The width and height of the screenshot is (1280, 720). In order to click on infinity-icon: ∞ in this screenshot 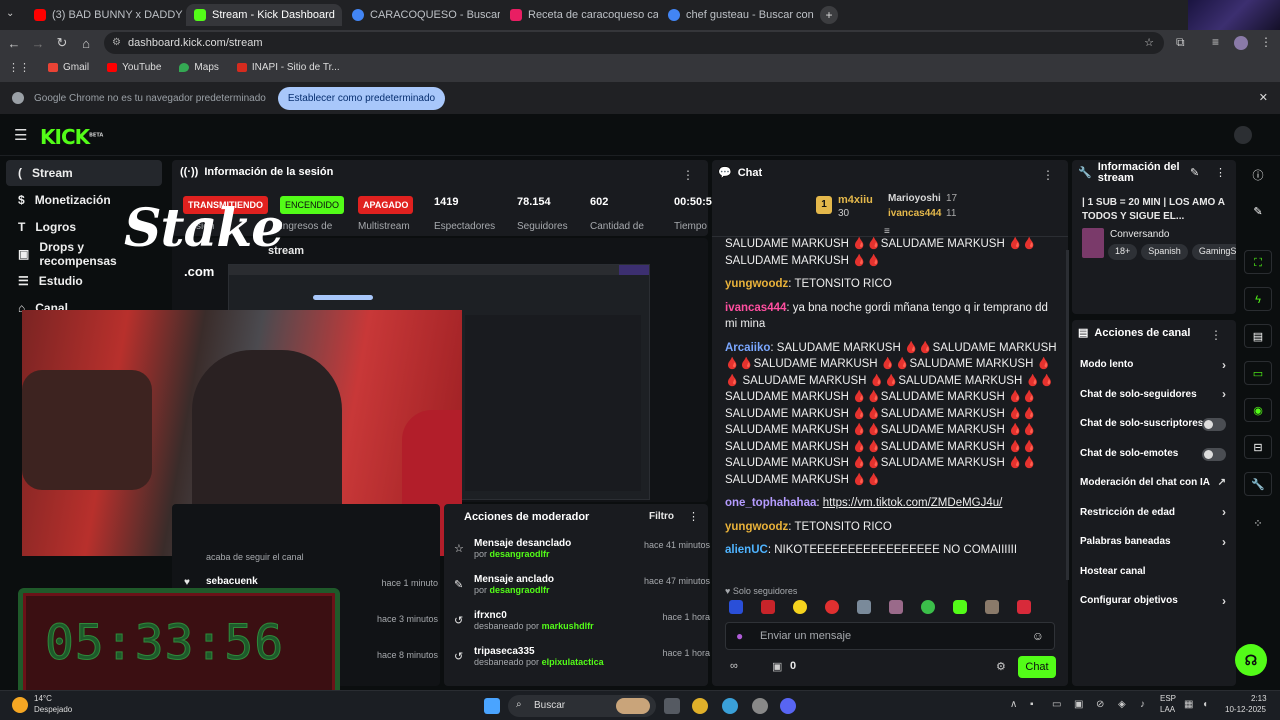, I will do `click(734, 666)`.